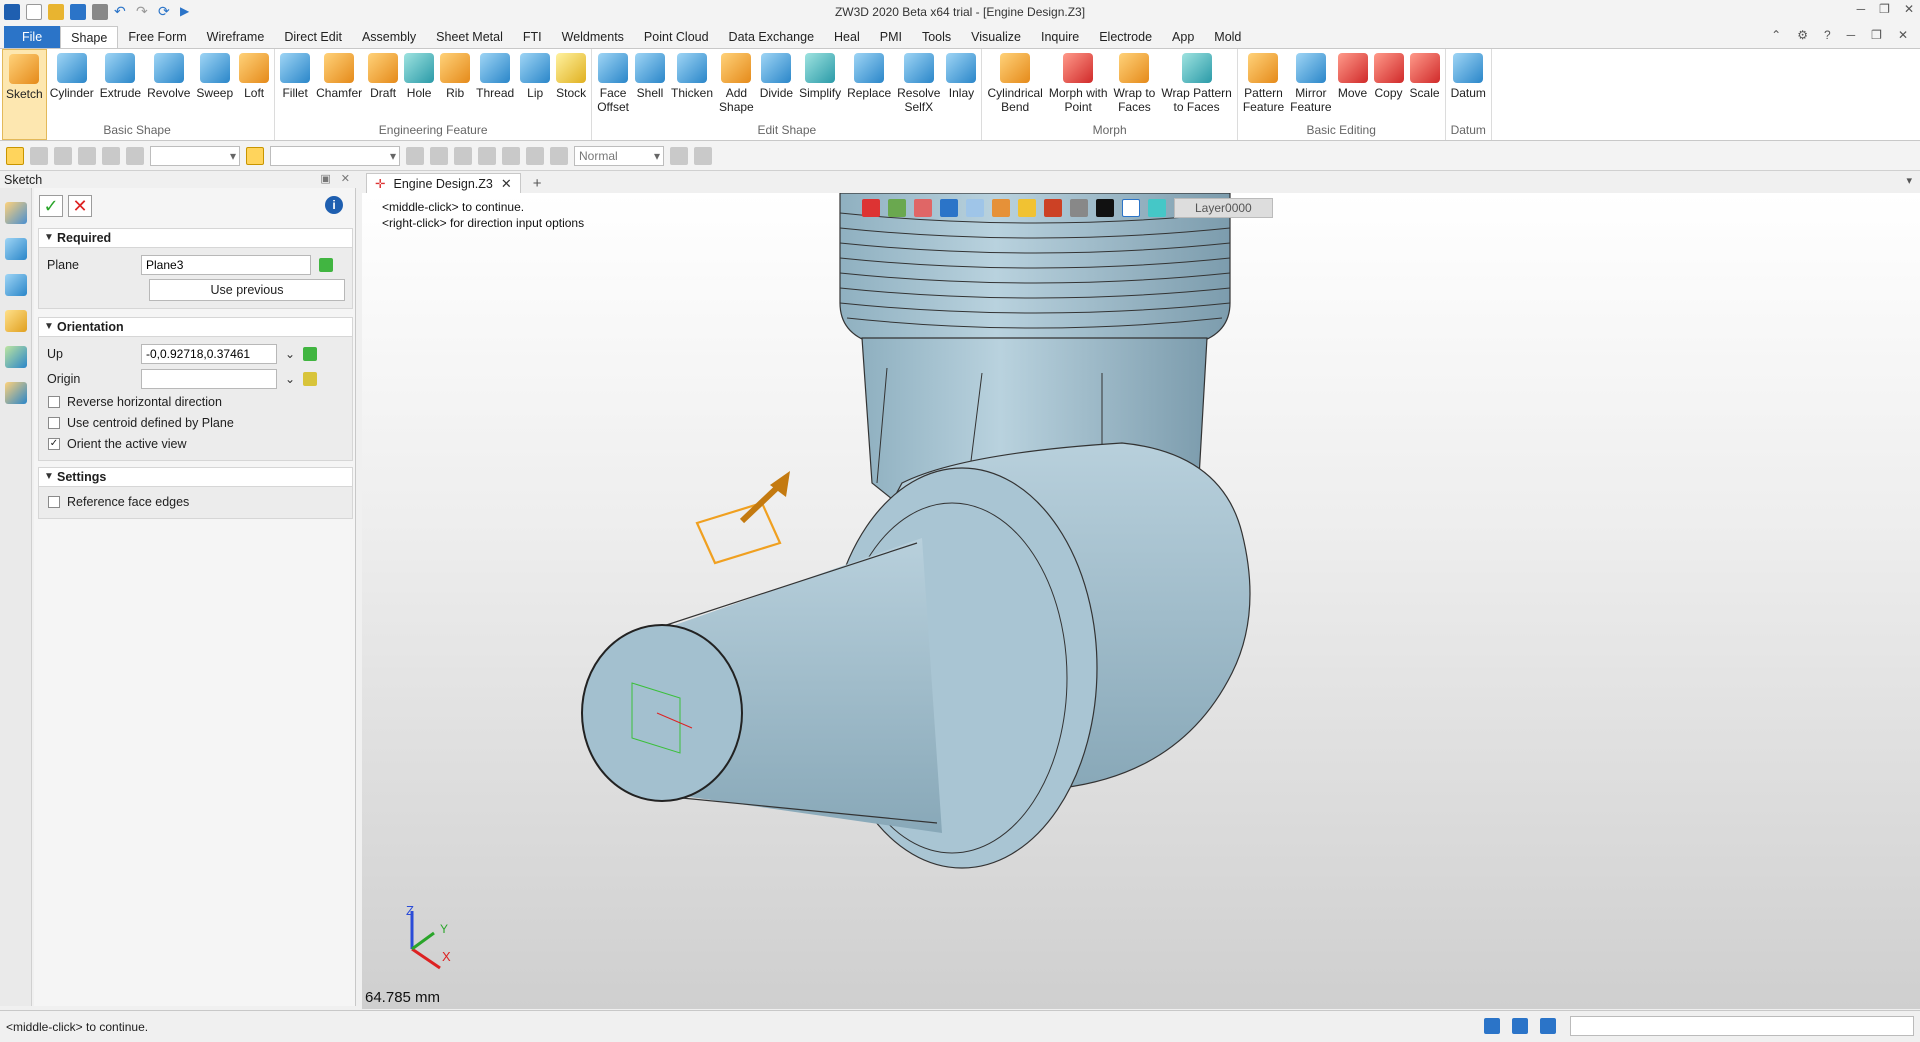 The width and height of the screenshot is (1920, 1042). What do you see at coordinates (1876, 35) in the screenshot?
I see `restore-doc-icon: ❐` at bounding box center [1876, 35].